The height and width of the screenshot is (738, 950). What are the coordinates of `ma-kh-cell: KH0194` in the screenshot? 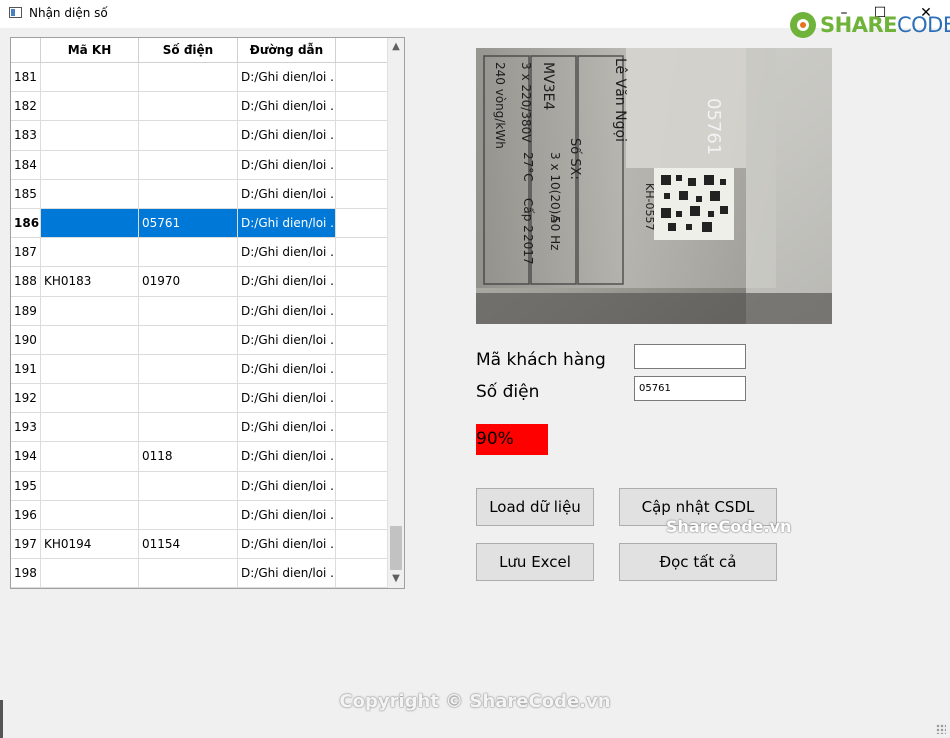 It's located at (90, 544).